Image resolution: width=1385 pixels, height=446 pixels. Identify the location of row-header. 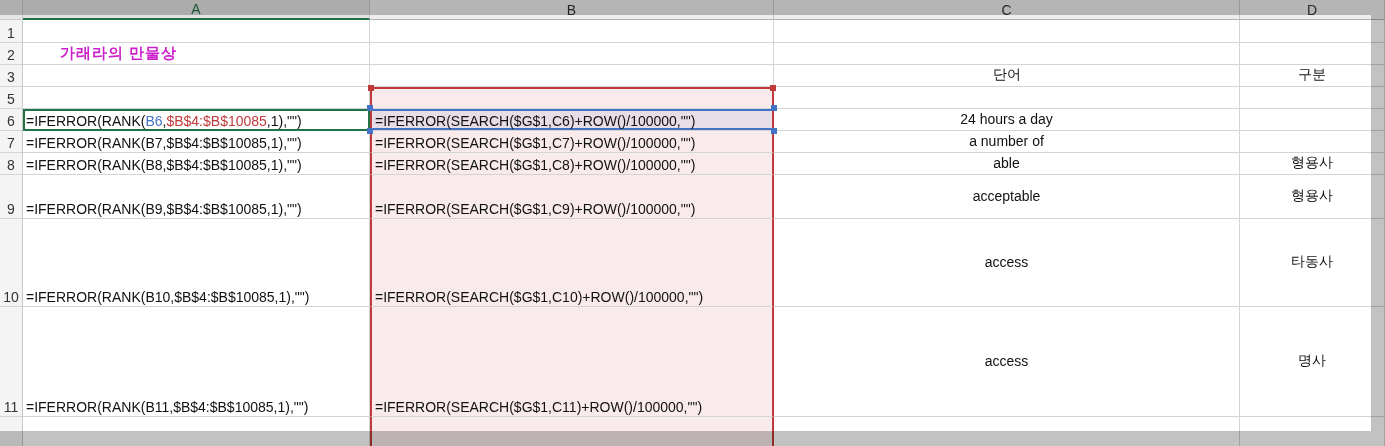
(11, 431).